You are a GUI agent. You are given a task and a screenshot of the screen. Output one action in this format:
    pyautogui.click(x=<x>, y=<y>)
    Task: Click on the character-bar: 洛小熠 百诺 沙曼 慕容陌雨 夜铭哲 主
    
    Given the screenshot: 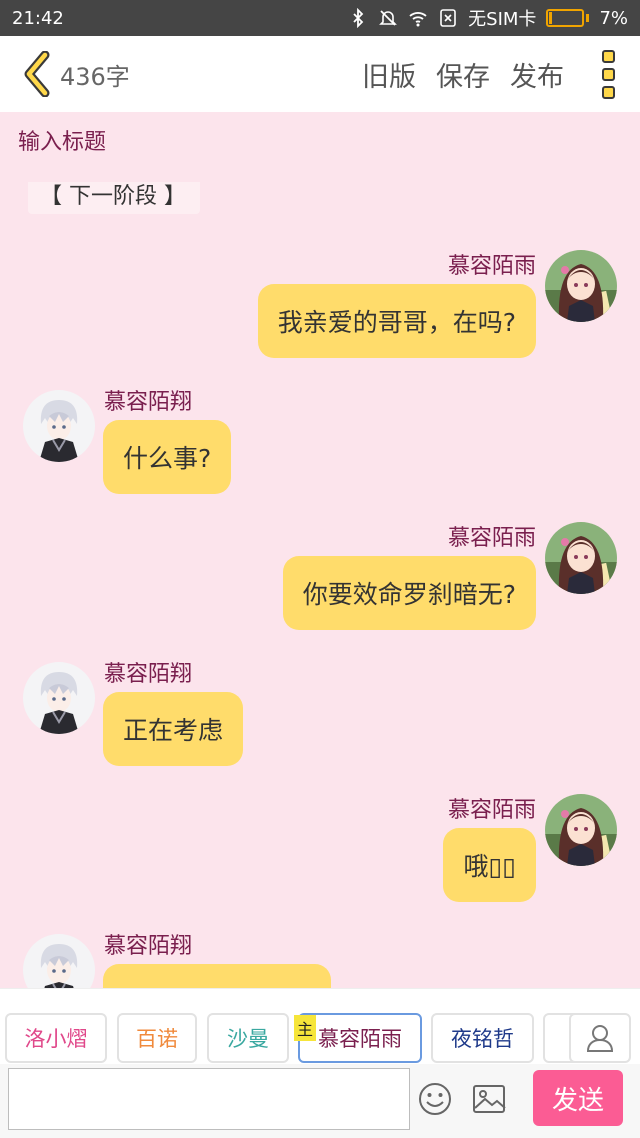 What is the action you would take?
    pyautogui.click(x=320, y=1026)
    